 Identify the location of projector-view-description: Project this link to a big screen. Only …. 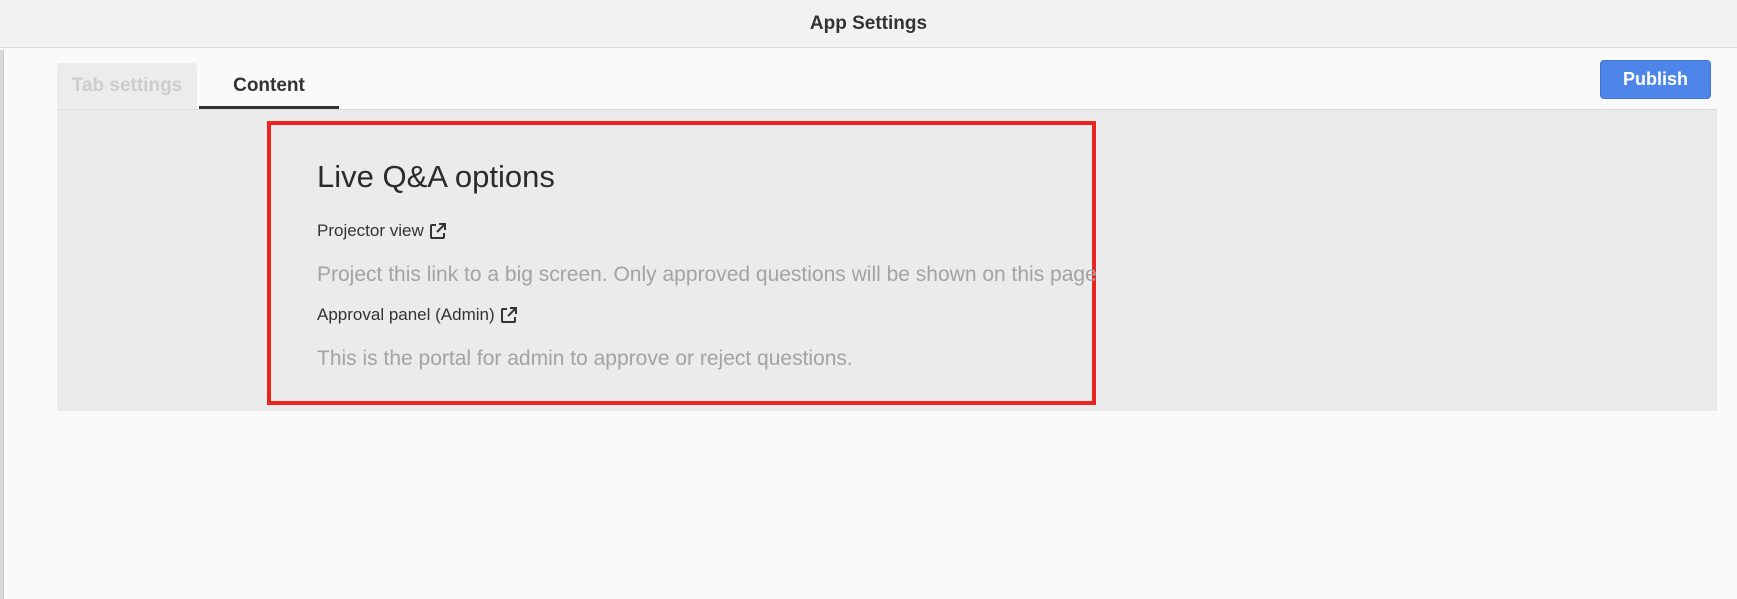
(707, 274).